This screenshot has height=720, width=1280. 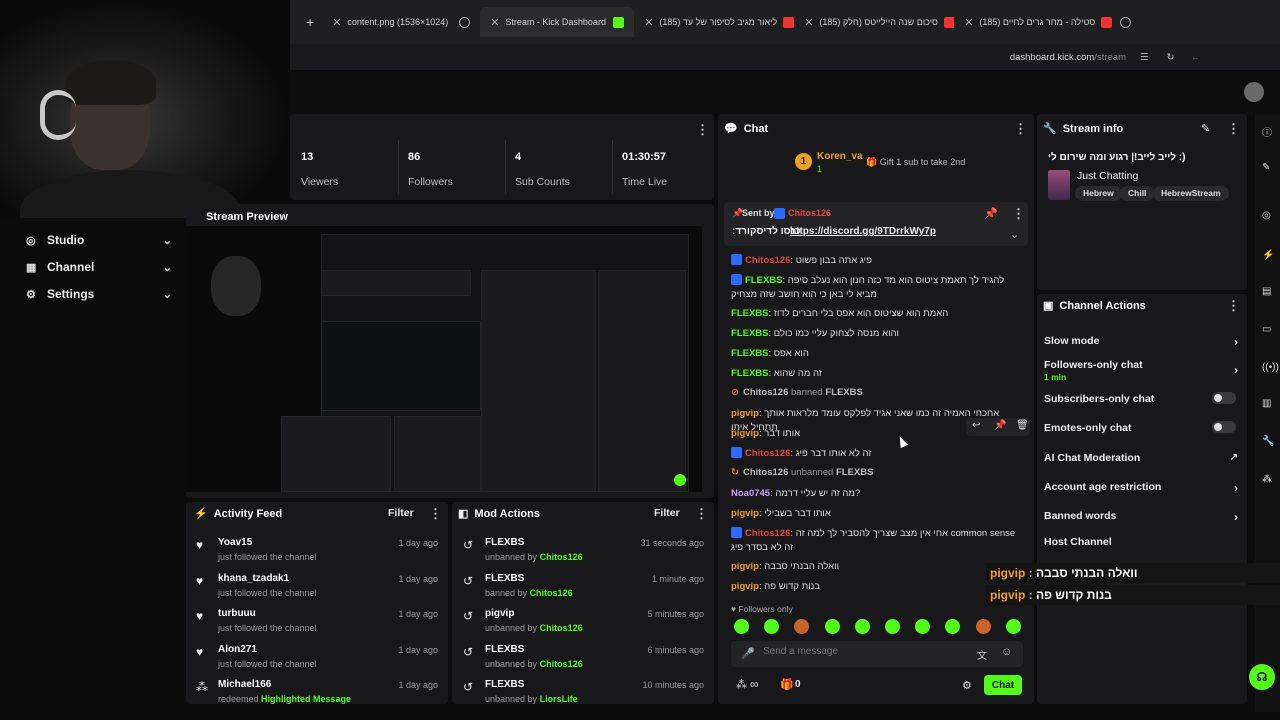 I want to click on delete-icon: 🗑, so click(x=1022, y=425).